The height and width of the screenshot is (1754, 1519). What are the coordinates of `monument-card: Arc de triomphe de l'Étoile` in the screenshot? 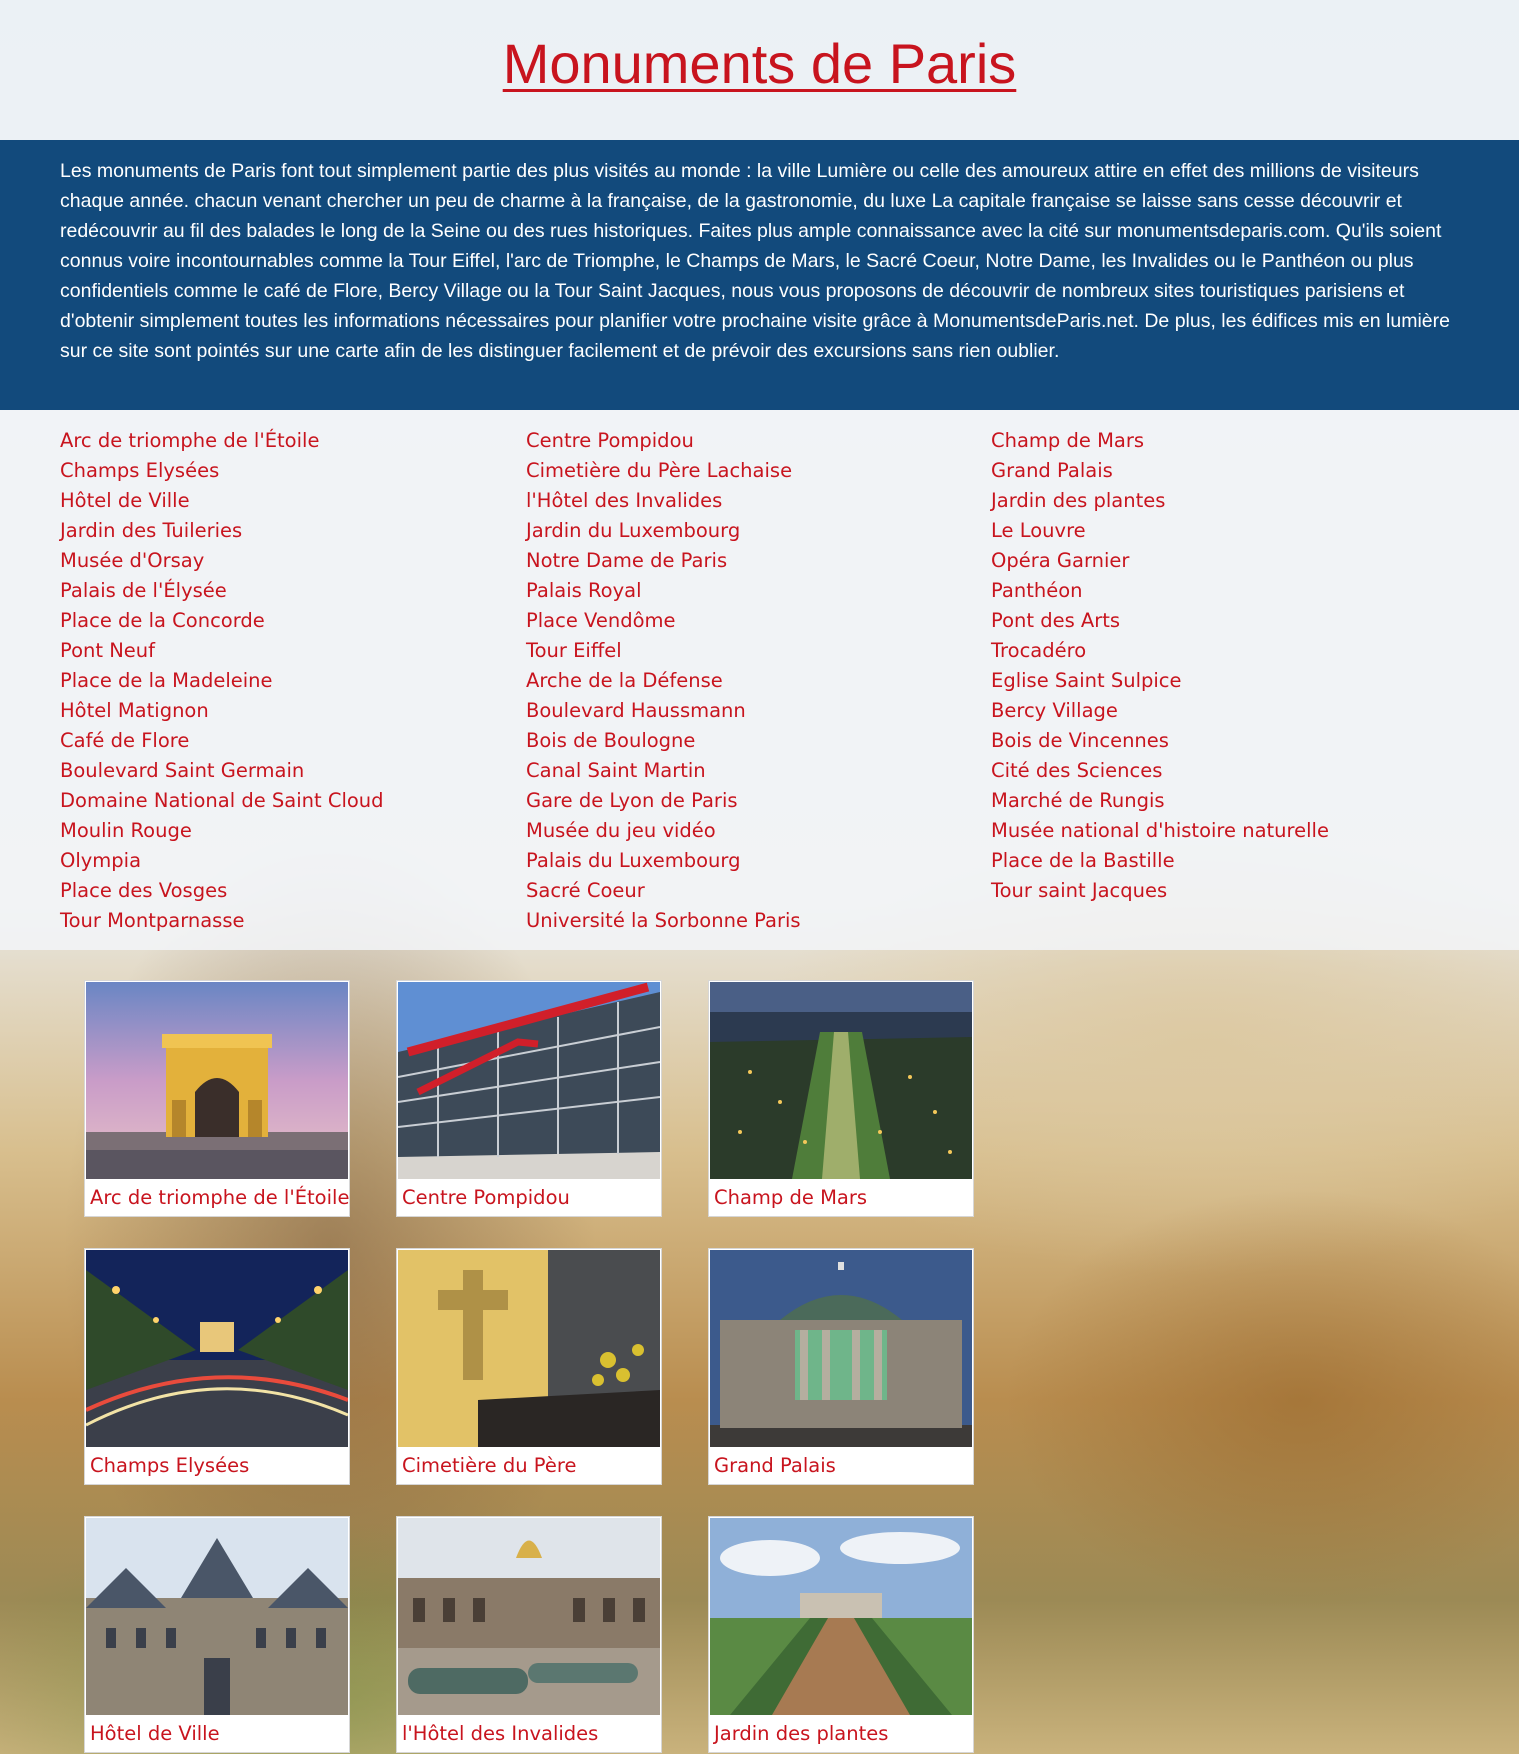 It's located at (217, 1098).